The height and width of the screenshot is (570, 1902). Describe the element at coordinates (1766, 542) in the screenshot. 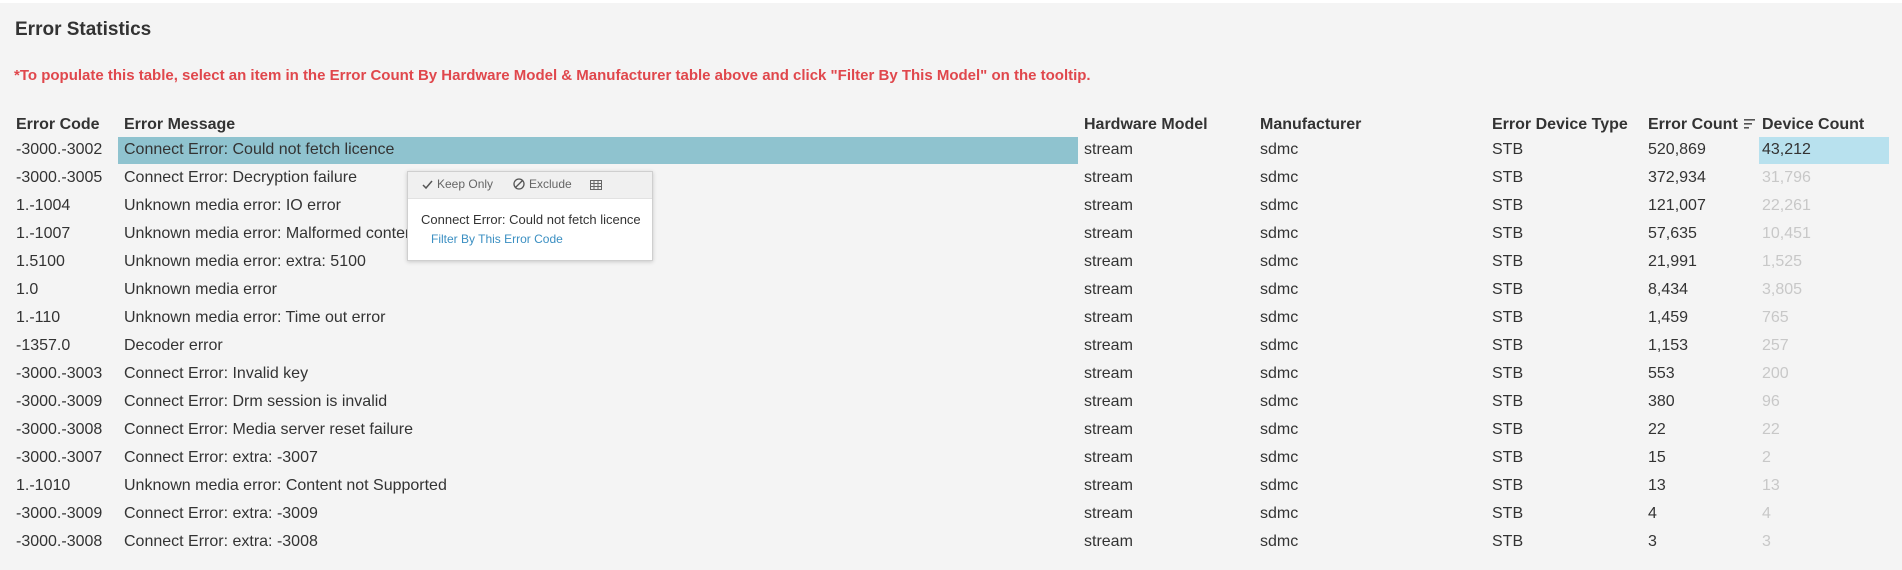

I see `cell-device-count: 3` at that location.